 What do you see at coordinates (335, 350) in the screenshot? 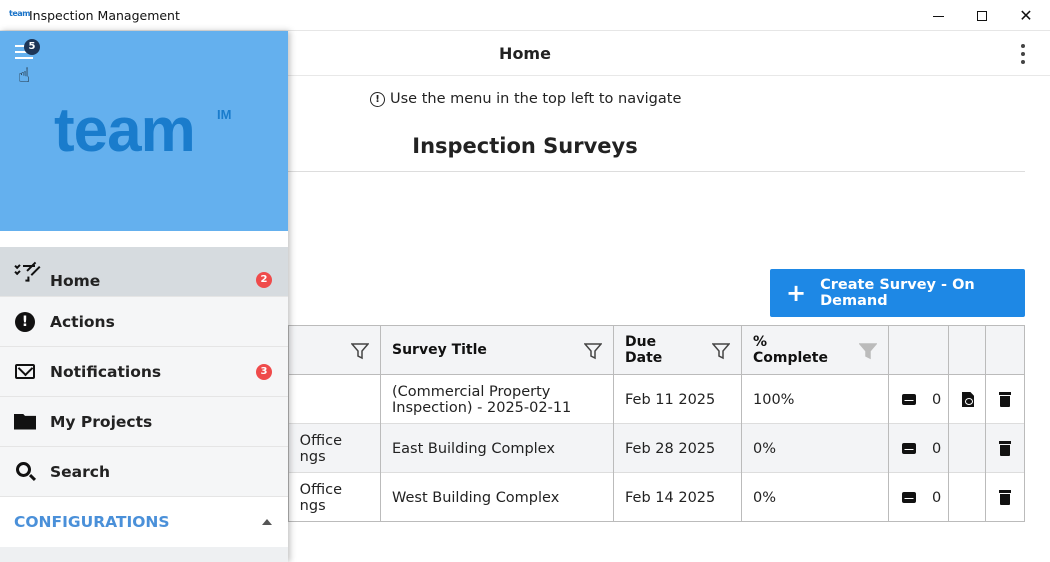
I see `column-header-project` at bounding box center [335, 350].